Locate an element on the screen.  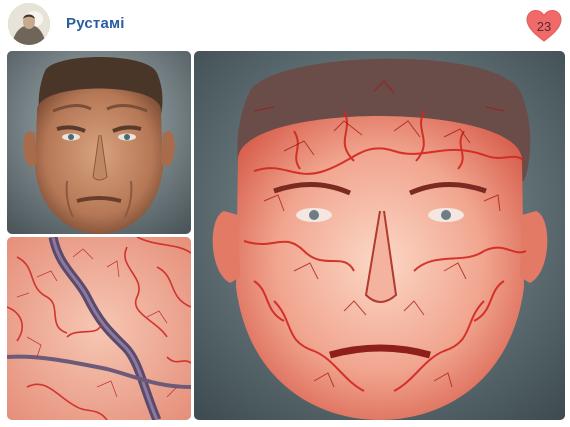
gallery-image-veins is located at coordinates (99, 328).